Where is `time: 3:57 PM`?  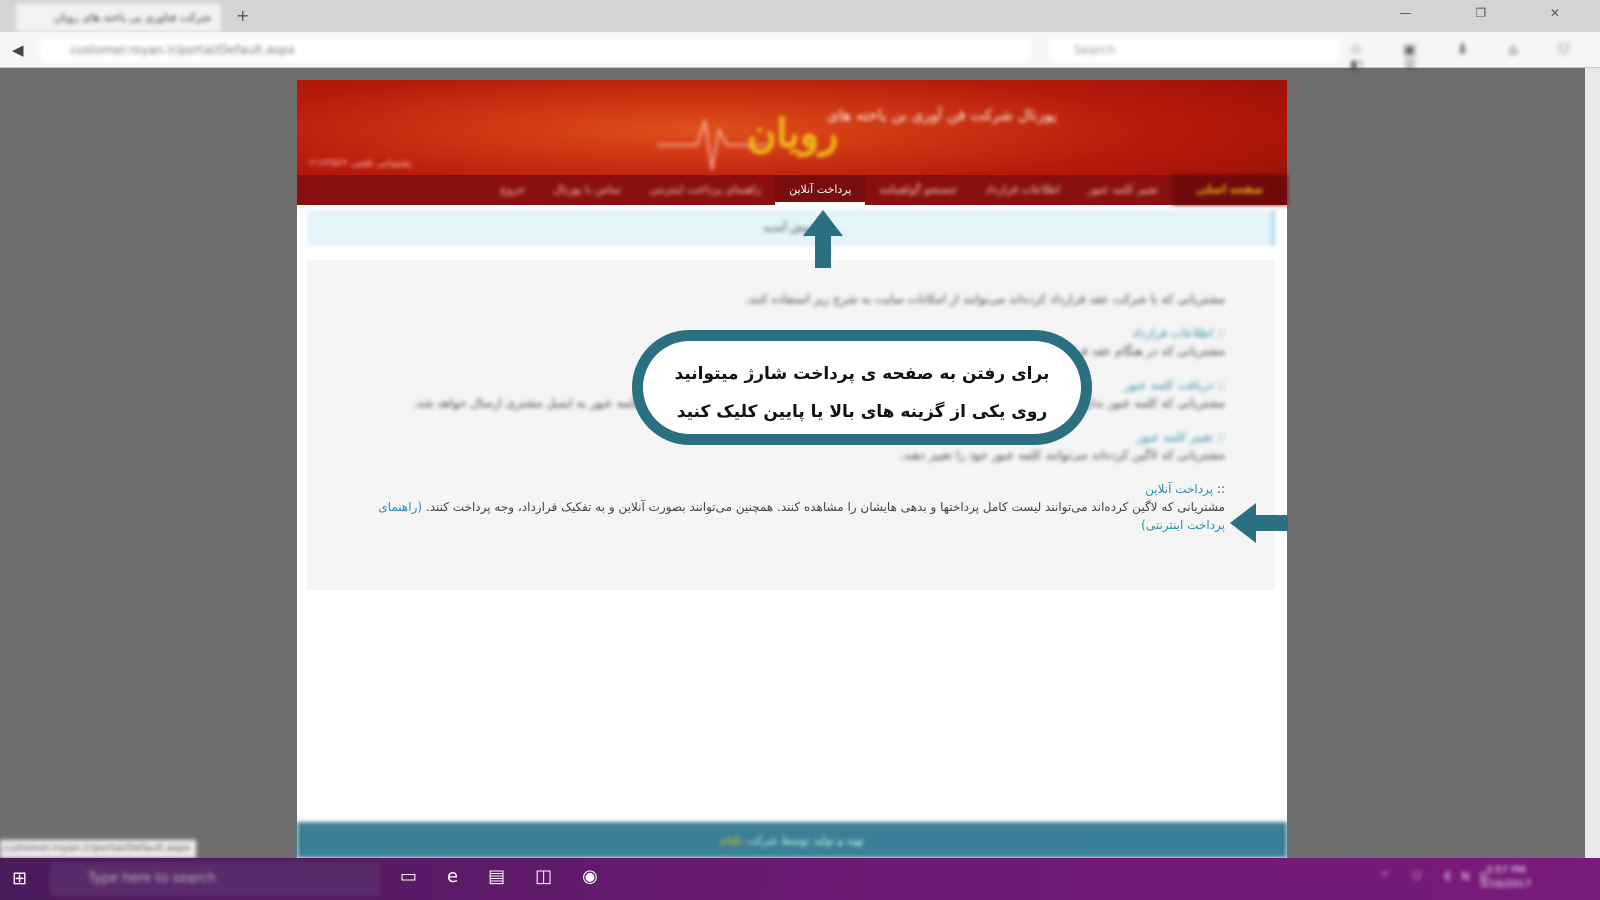 time: 3:57 PM is located at coordinates (1505, 870).